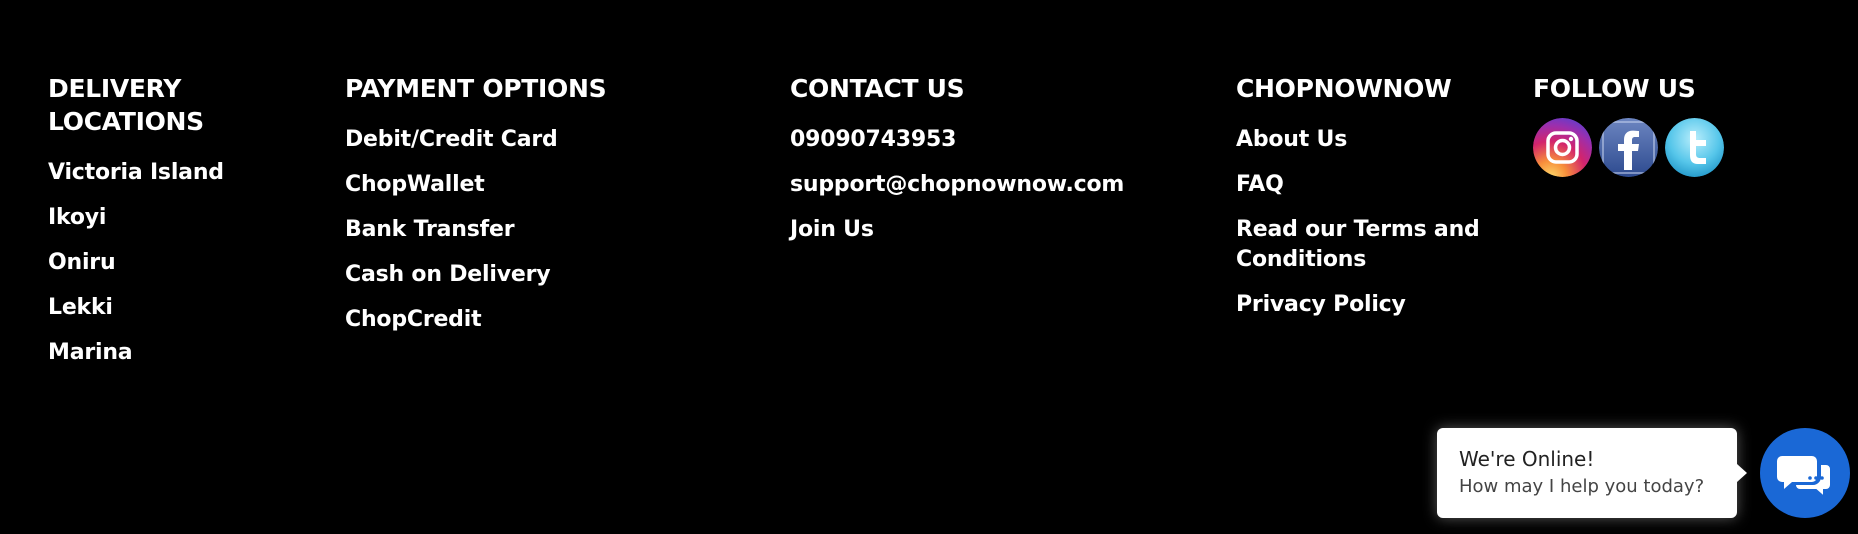  I want to click on chopnownow-heading: CHOPNOWNOW, so click(1344, 88).